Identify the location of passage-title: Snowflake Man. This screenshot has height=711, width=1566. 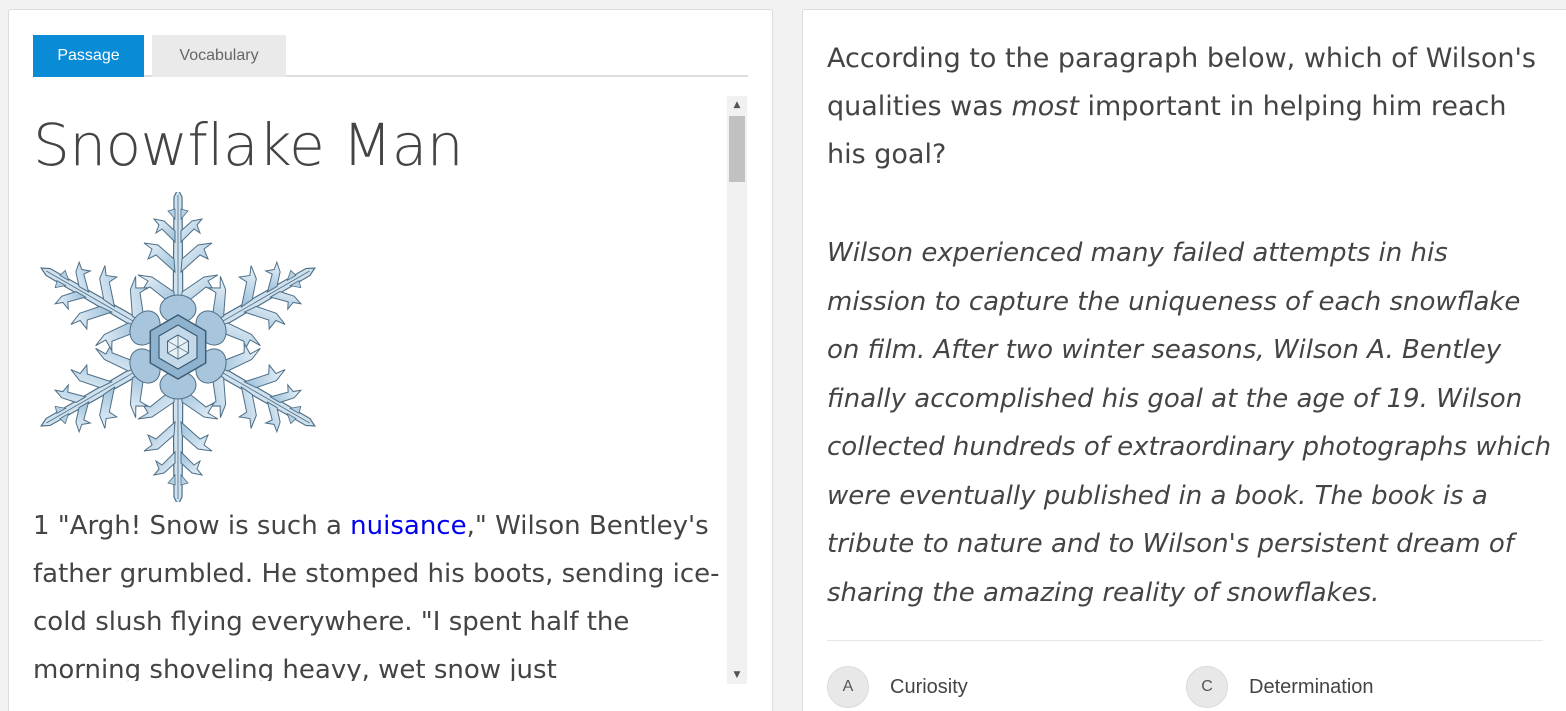
(248, 145).